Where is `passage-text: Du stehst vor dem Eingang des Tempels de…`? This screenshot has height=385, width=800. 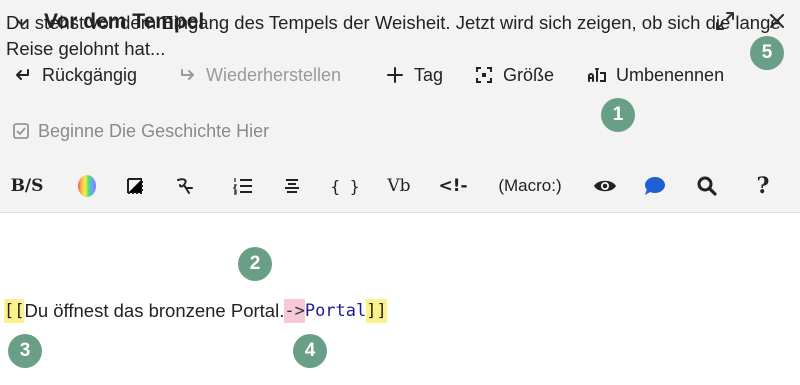
passage-text: Du stehst vor dem Eingang des Tempels de… is located at coordinates (396, 36).